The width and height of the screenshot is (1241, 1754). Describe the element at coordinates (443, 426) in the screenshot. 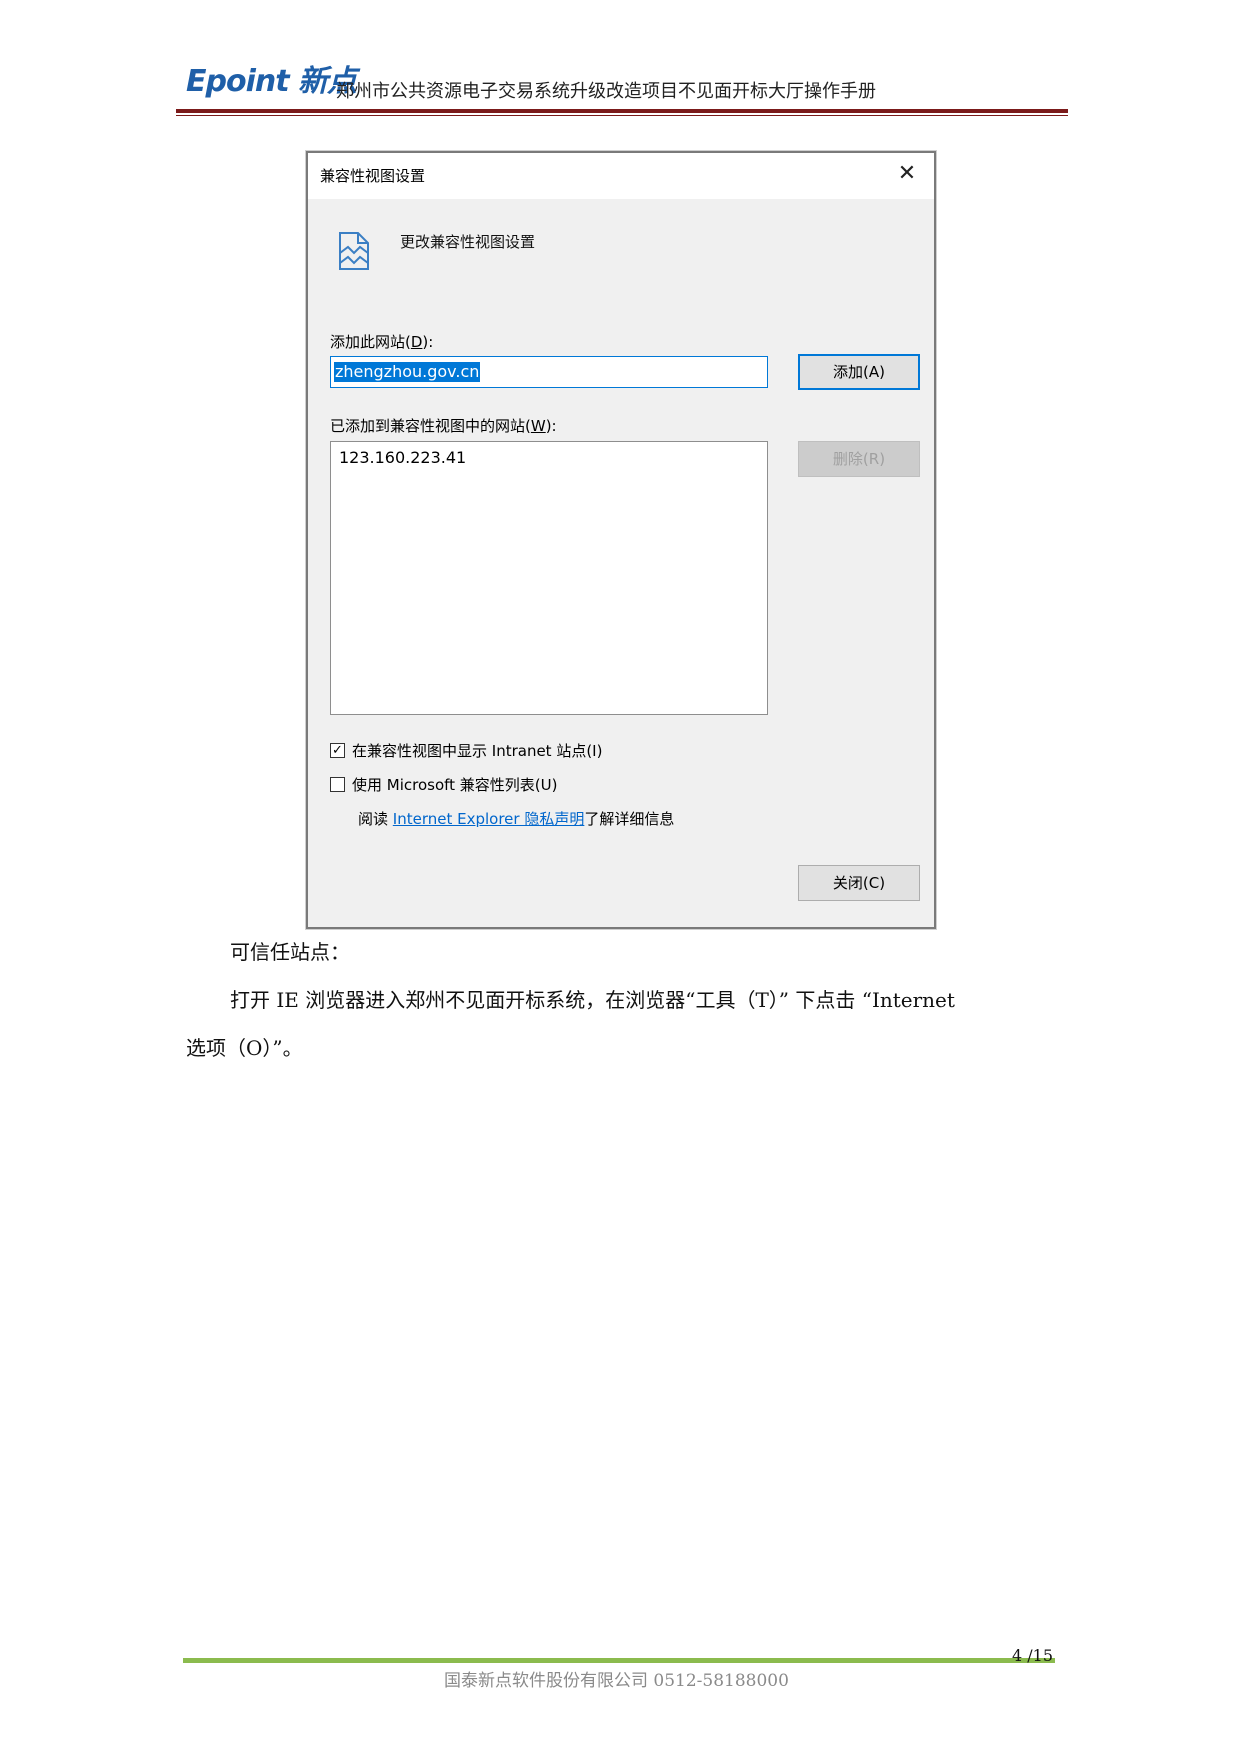

I see `added-sites-label: 已添加到兼容性视图中的网站(W):` at that location.